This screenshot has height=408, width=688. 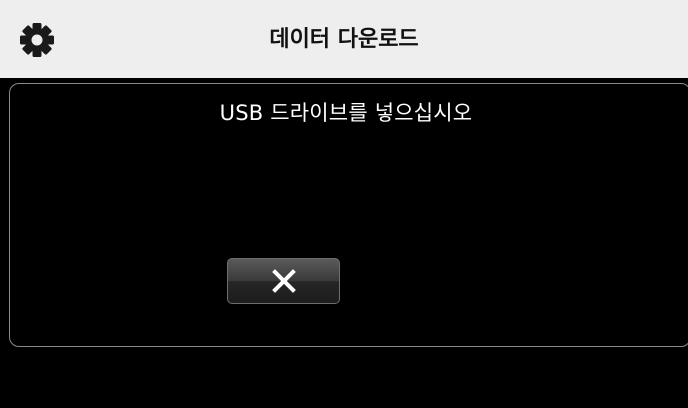 I want to click on settings-button, so click(x=37, y=40).